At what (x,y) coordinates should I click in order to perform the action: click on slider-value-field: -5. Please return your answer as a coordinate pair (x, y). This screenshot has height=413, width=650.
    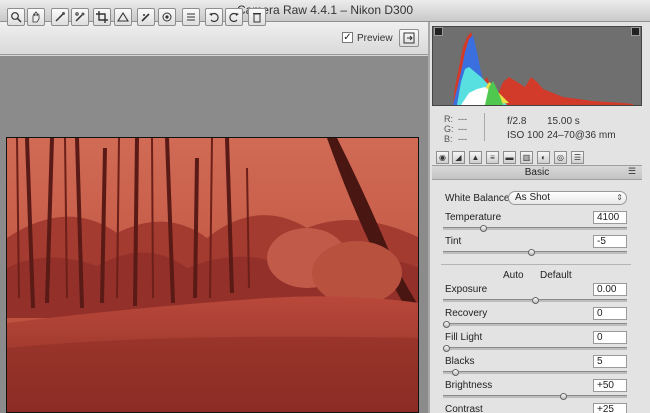
    Looking at the image, I should click on (610, 241).